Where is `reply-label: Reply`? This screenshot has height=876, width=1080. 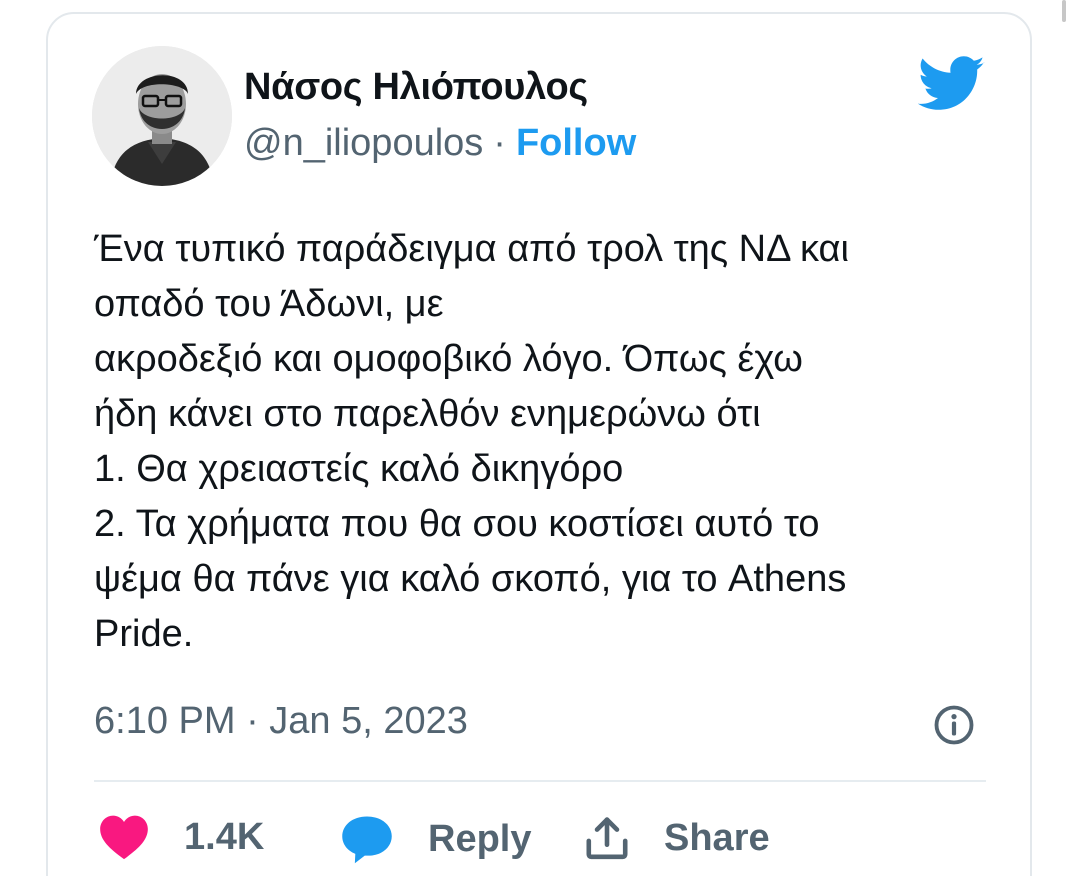
reply-label: Reply is located at coordinates (480, 838).